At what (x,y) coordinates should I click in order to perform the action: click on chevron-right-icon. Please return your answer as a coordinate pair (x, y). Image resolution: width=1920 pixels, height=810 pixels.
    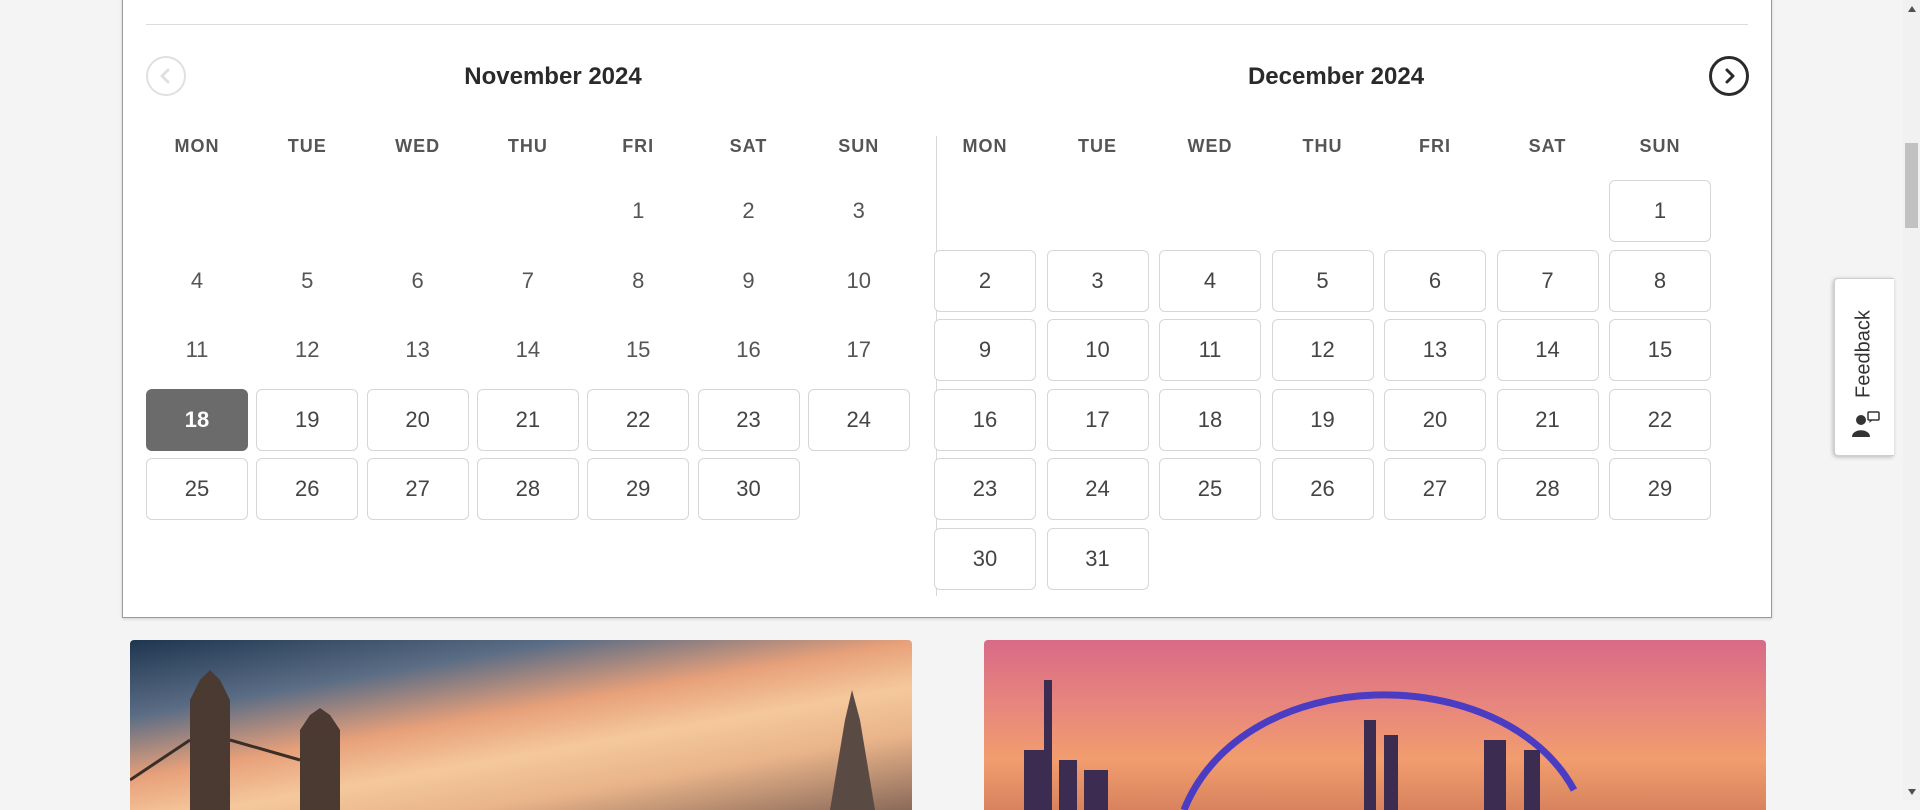
    Looking at the image, I should click on (1730, 76).